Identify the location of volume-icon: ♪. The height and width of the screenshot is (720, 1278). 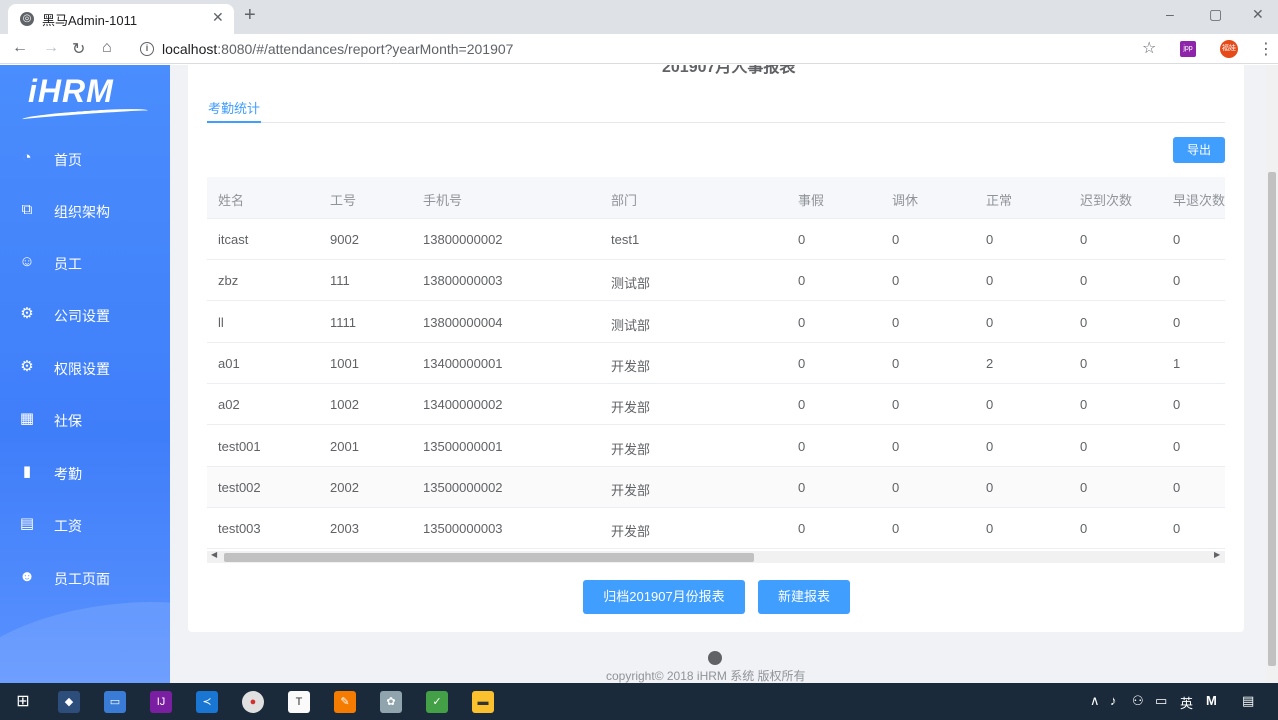
(1113, 700).